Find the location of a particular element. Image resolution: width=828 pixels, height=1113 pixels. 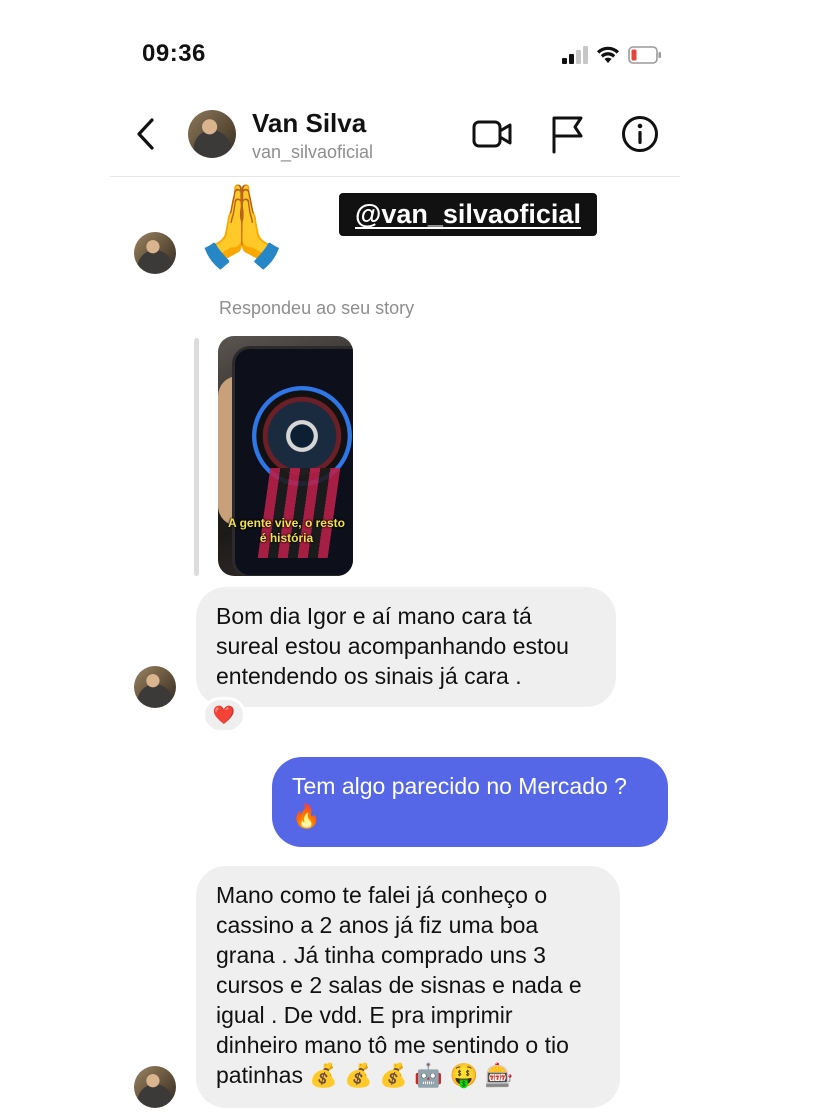

video-call-icon is located at coordinates (492, 134).